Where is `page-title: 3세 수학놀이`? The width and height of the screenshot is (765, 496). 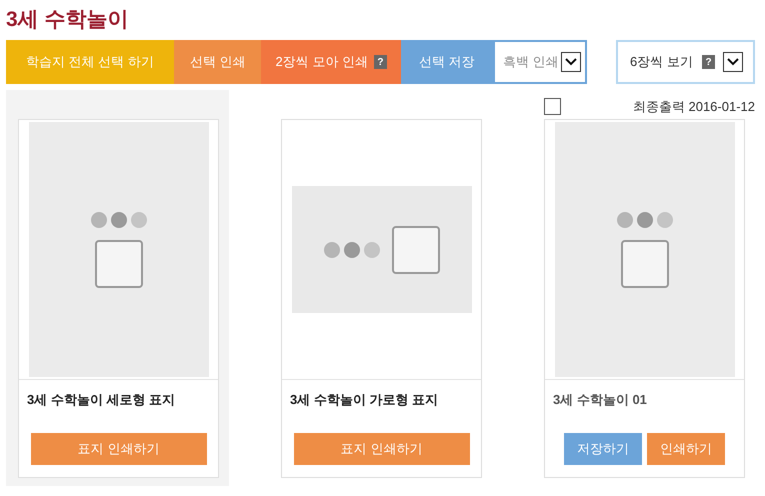
page-title: 3세 수학놀이 is located at coordinates (68, 20).